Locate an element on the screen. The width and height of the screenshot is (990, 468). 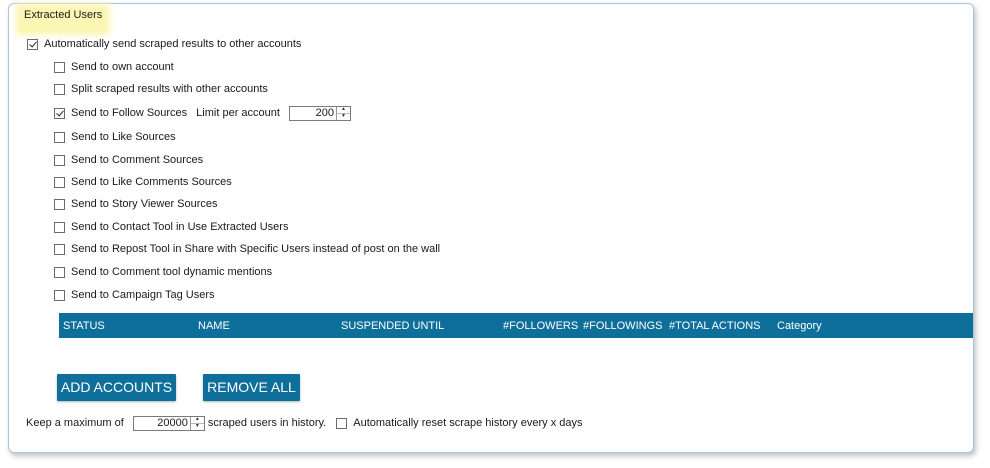
option-label: Send to Story Viewer Sources is located at coordinates (144, 204).